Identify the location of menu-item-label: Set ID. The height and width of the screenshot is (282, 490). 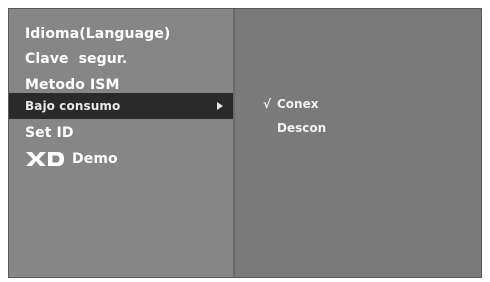
(49, 133).